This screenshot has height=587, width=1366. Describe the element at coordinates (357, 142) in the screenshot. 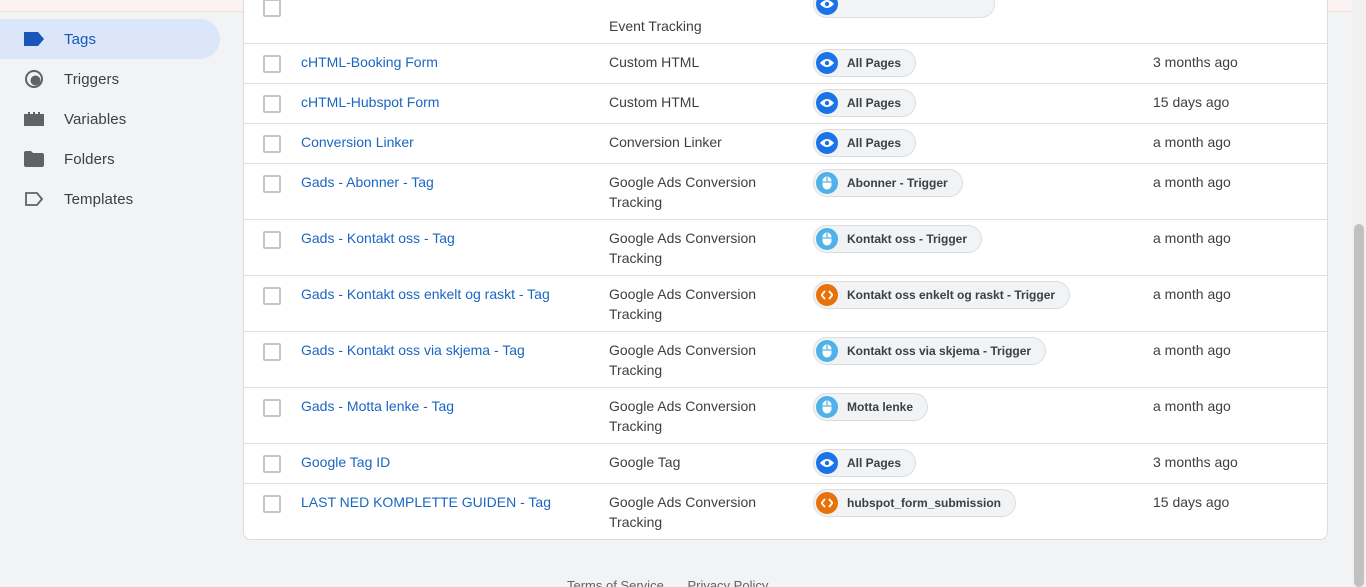

I see `tag-name-link: Conversion Linker` at that location.